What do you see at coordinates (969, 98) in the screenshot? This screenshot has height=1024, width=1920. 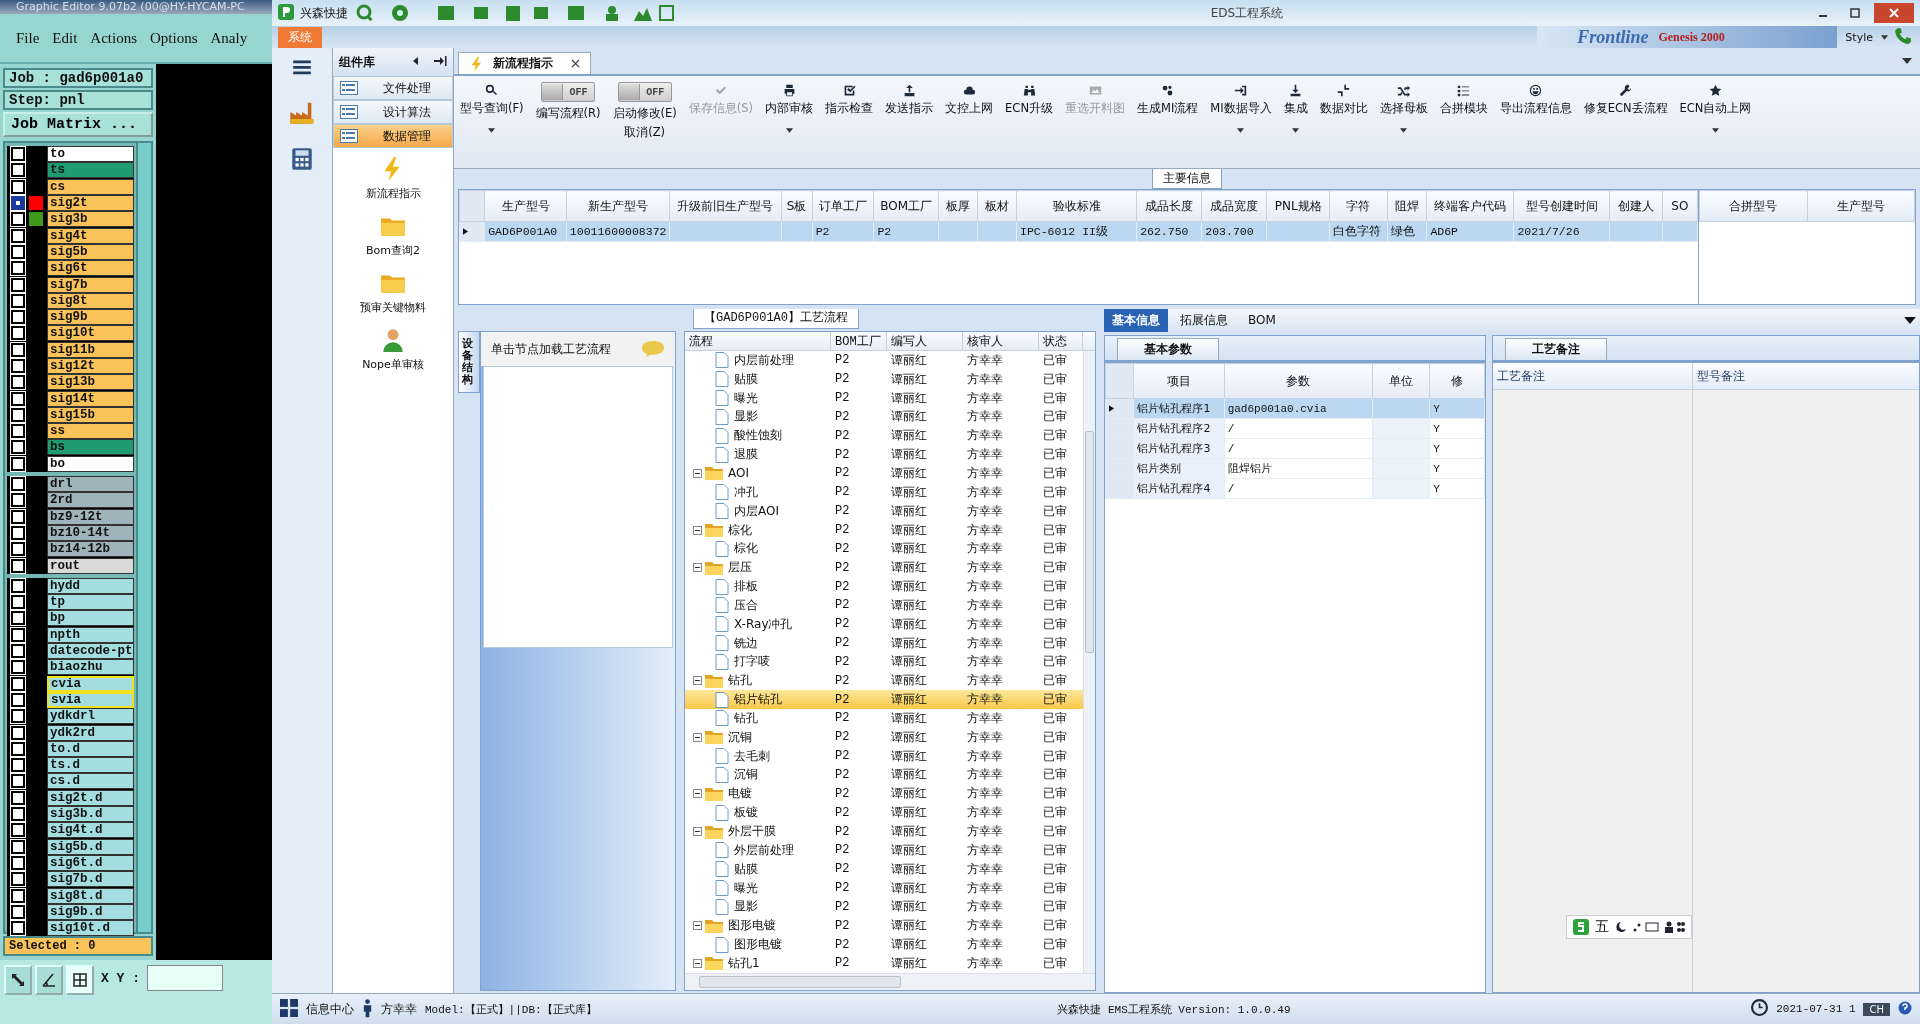 I see `toolbar-button: 文控上网` at bounding box center [969, 98].